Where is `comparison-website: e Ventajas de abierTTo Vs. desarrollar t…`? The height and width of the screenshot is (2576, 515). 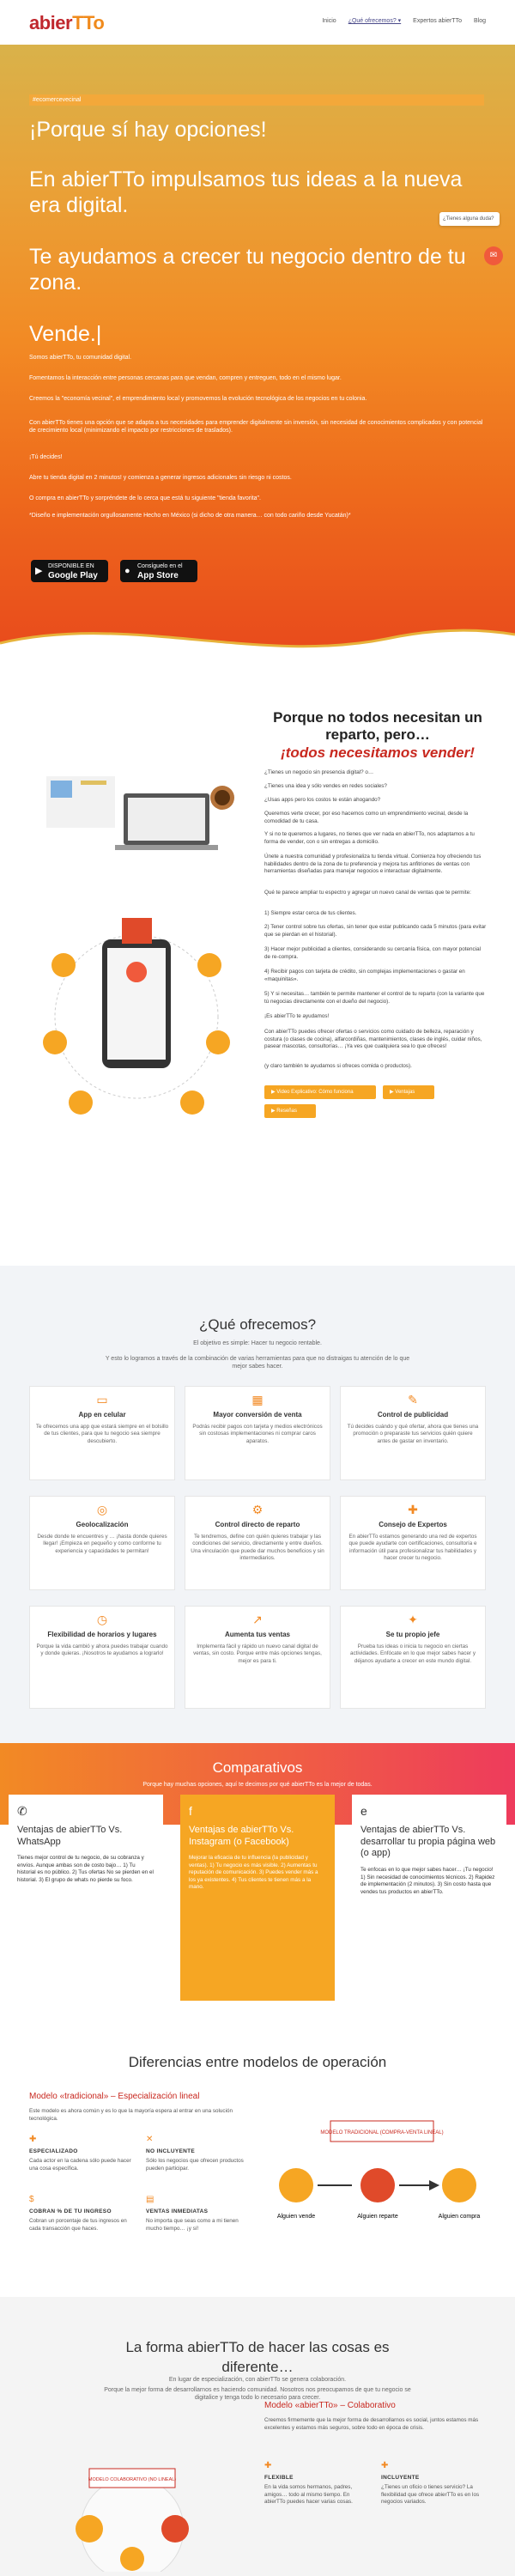 comparison-website: e Ventajas de abierTTo Vs. desarrollar t… is located at coordinates (429, 1898).